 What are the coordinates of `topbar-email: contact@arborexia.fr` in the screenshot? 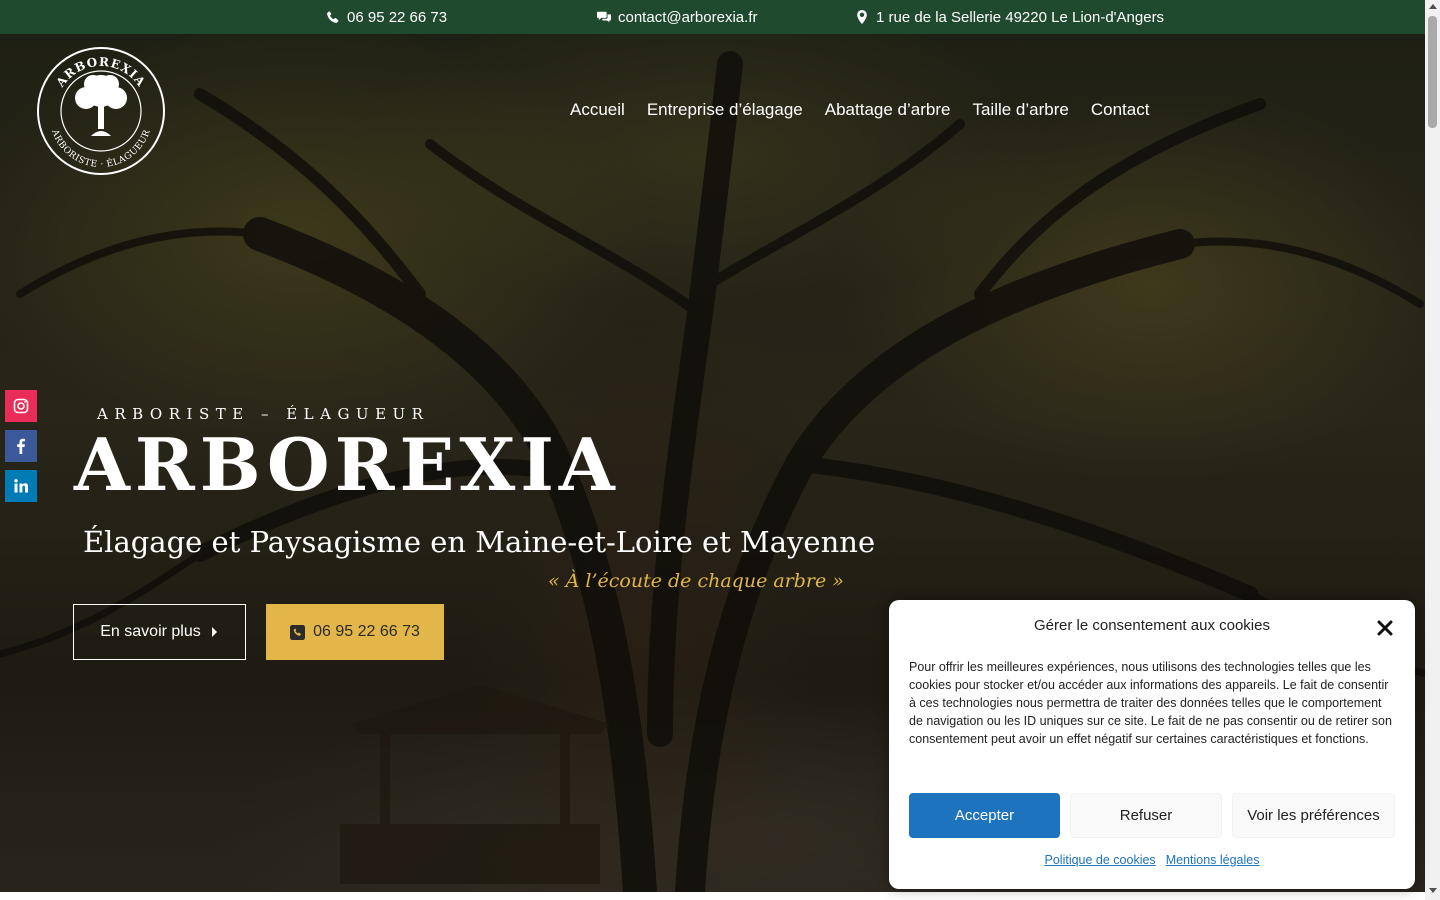 It's located at (677, 17).